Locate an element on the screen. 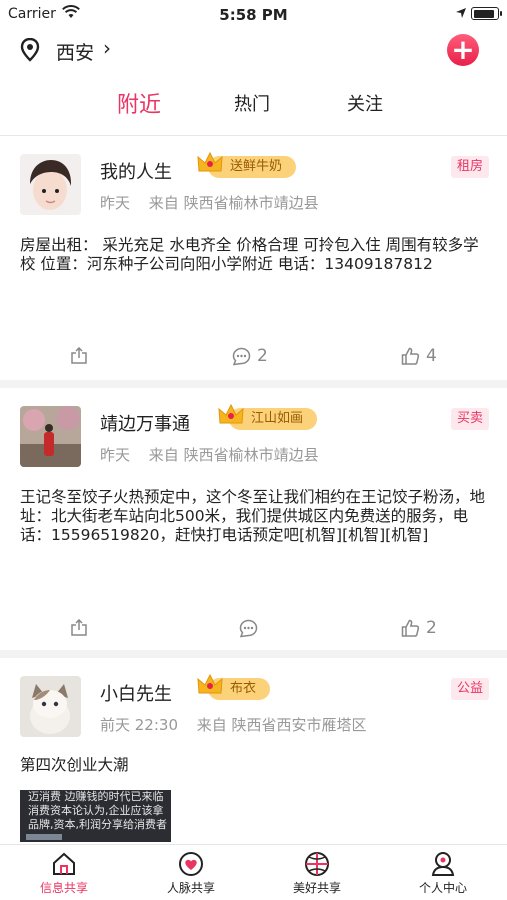  tv-logo is located at coordinates (44, 837).